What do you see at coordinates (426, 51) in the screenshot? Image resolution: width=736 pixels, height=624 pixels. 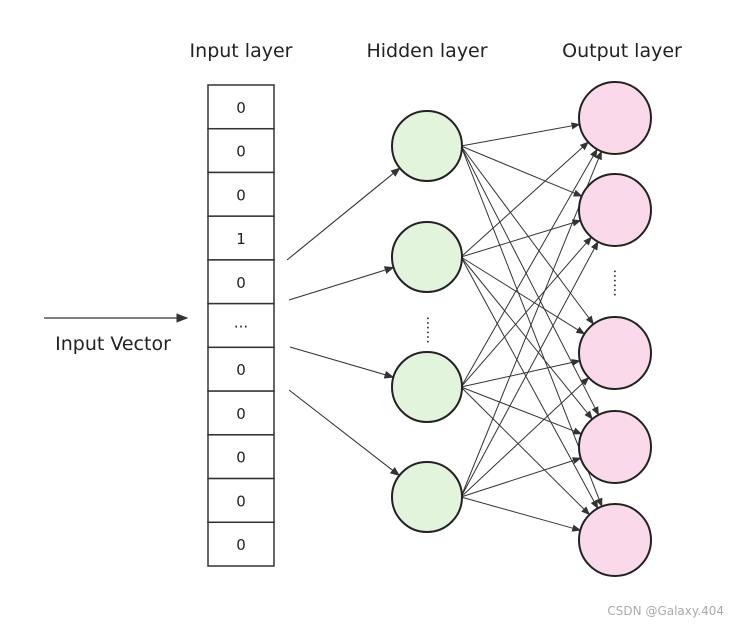 I see `hidden-layer-title: Hidden layer` at bounding box center [426, 51].